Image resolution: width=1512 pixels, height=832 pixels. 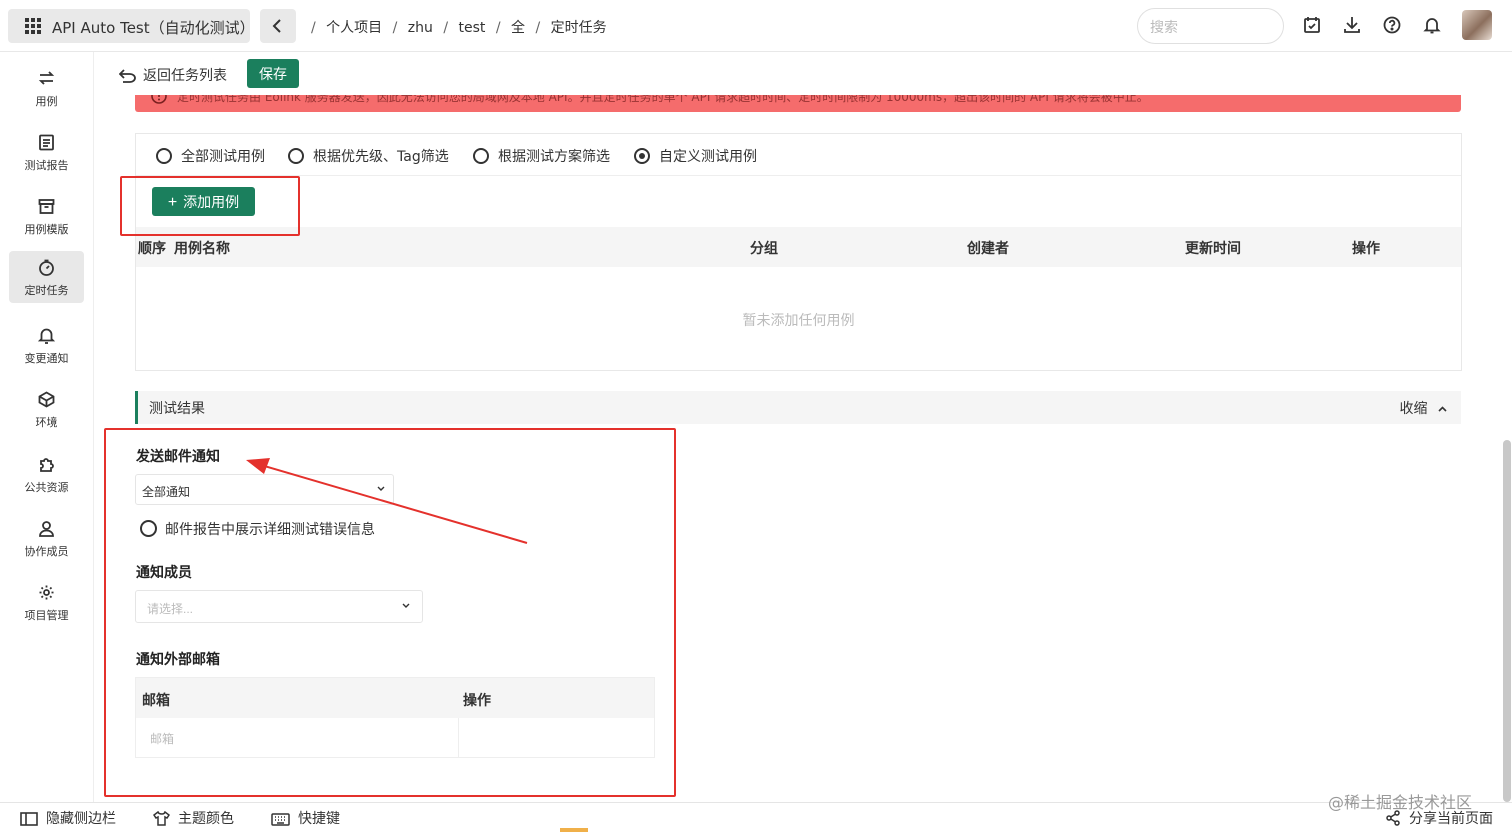 I want to click on breadcrumb-item-workspace: 个人项目, so click(x=354, y=28).